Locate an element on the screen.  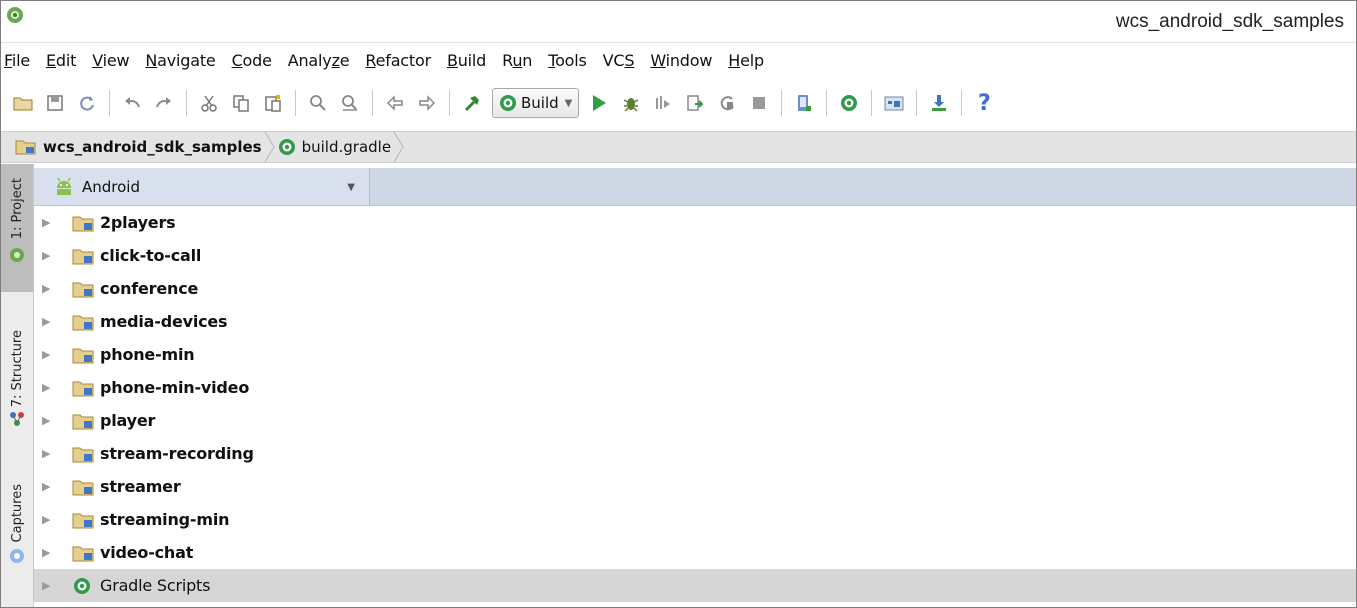
stop-icon is located at coordinates (759, 103).